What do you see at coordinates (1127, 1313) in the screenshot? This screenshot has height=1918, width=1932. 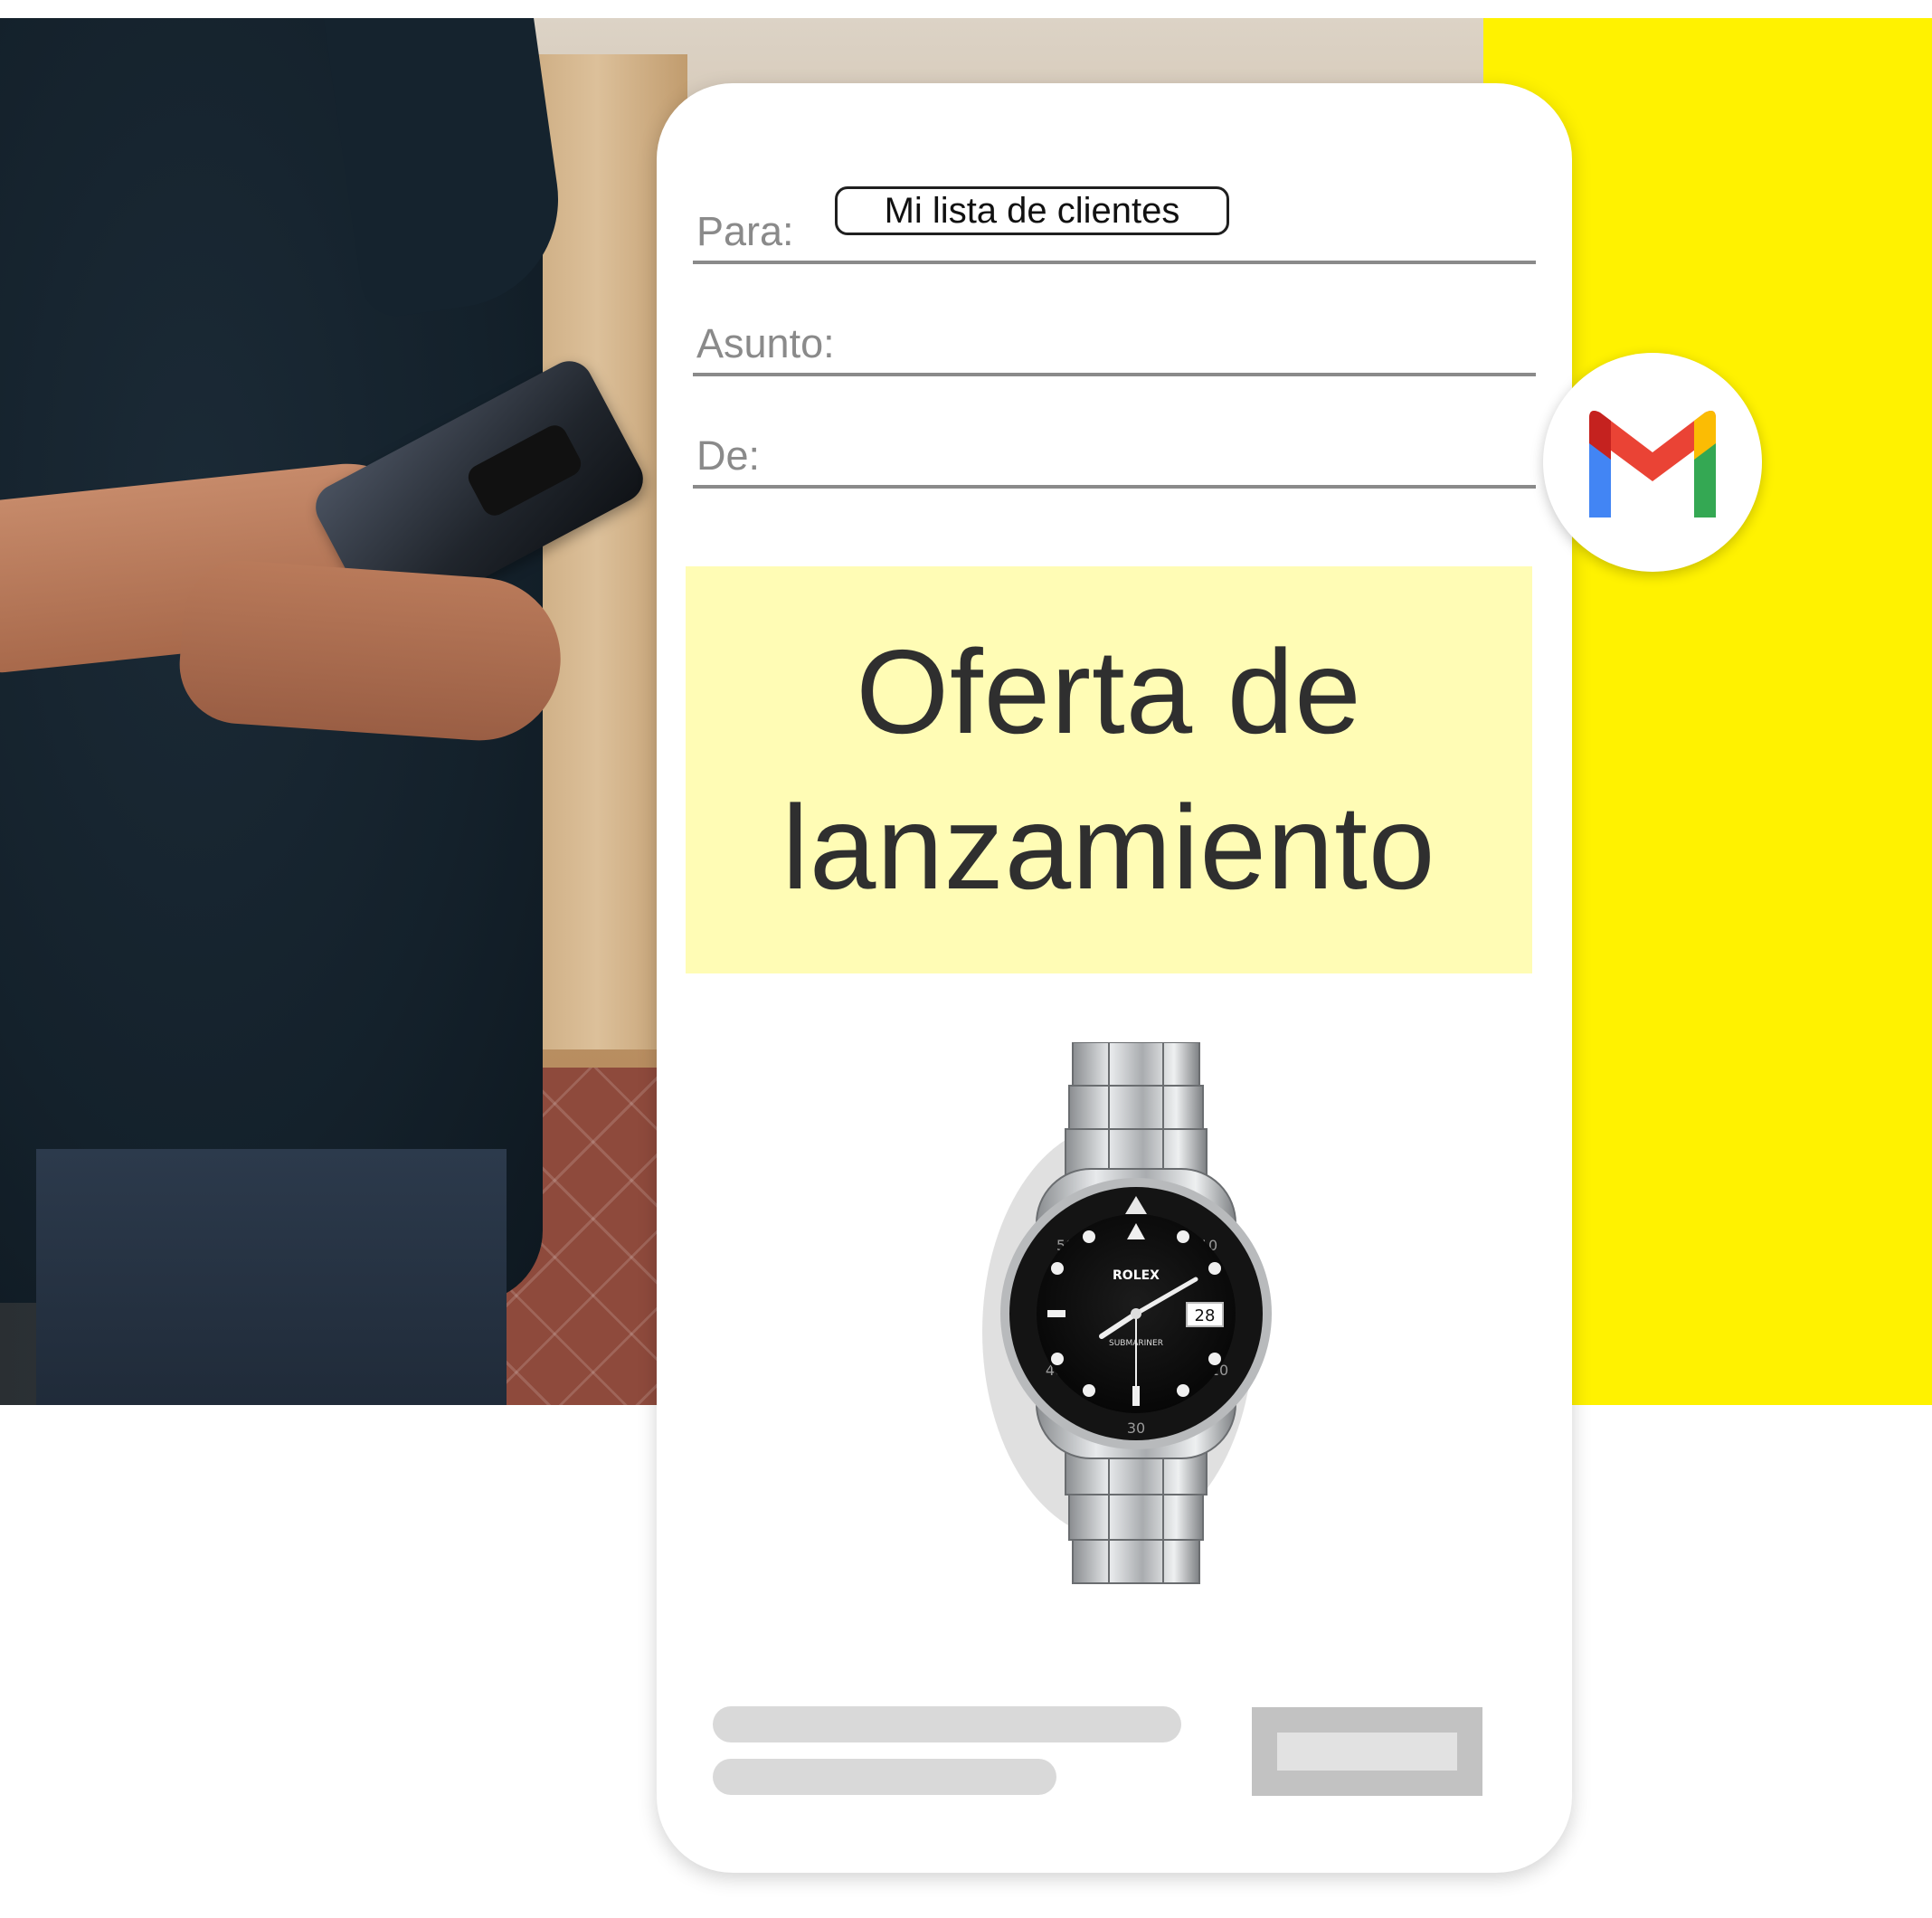 I see `watch-image: 10 20 30 40 50 28 ROLEX SUBMARINER` at bounding box center [1127, 1313].